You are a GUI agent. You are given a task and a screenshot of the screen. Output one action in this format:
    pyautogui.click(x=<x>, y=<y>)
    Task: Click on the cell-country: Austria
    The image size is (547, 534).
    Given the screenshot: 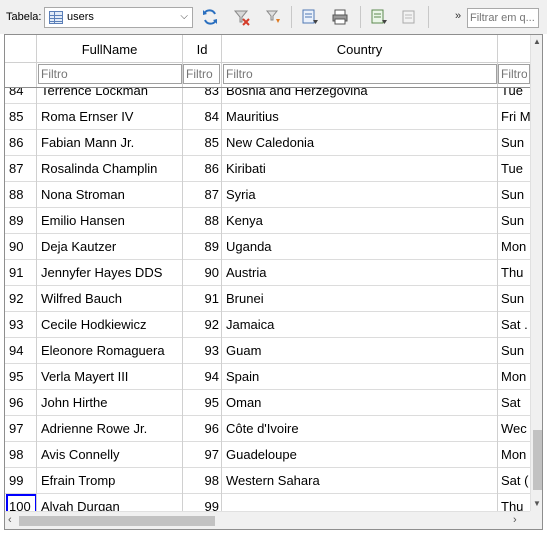 What is the action you would take?
    pyautogui.click(x=361, y=272)
    